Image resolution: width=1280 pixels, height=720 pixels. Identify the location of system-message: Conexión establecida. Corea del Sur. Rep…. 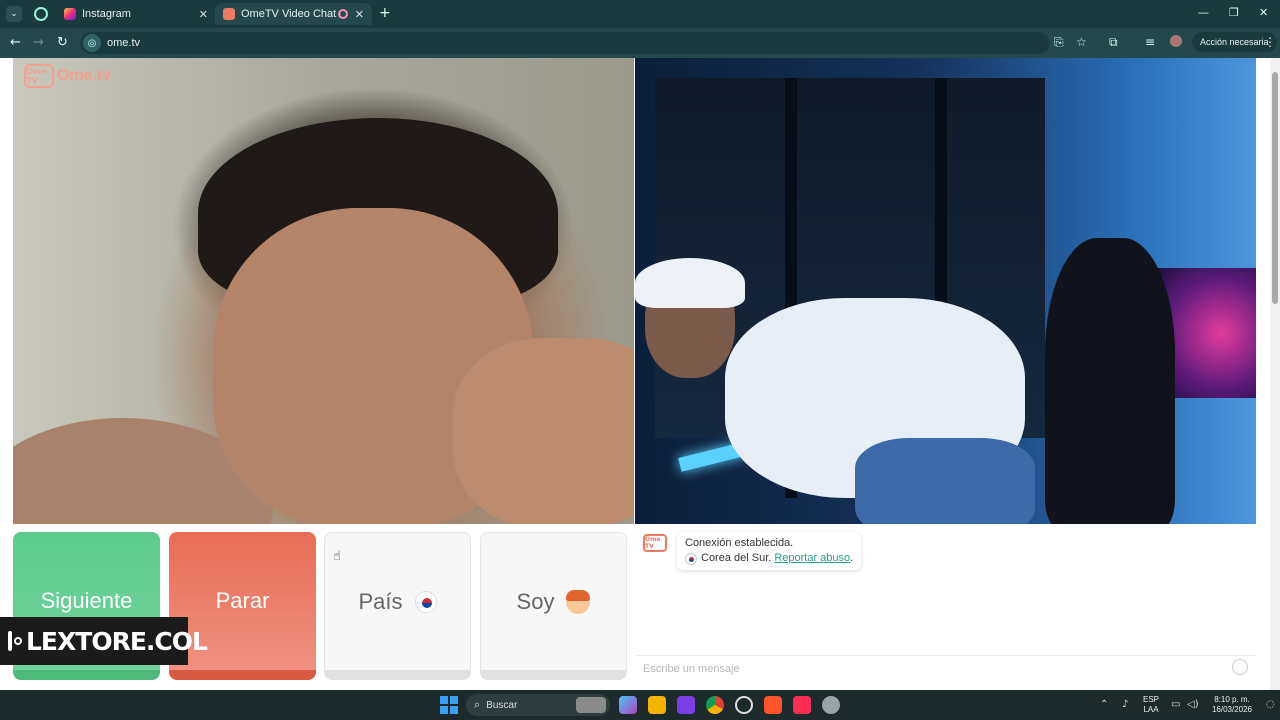
(769, 551).